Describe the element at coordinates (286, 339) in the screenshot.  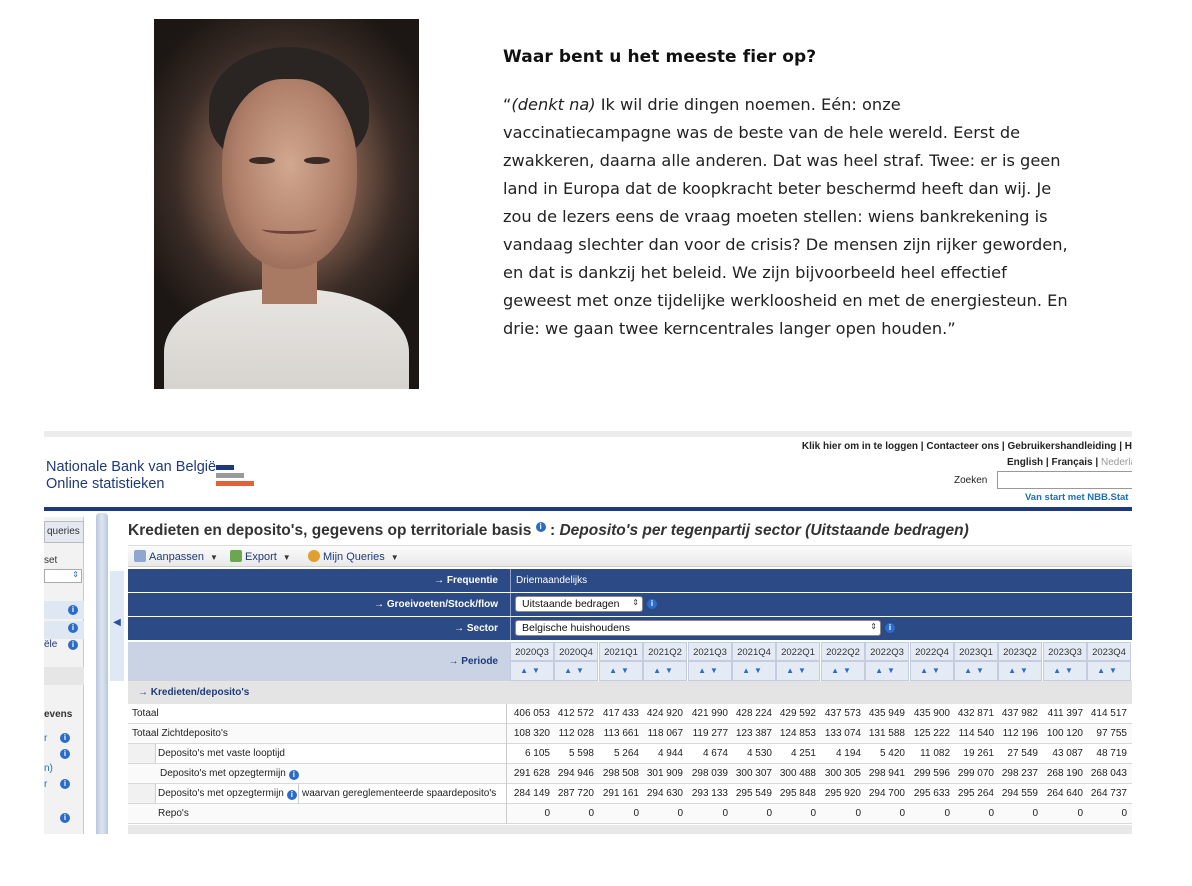
I see `portrait-shirt` at that location.